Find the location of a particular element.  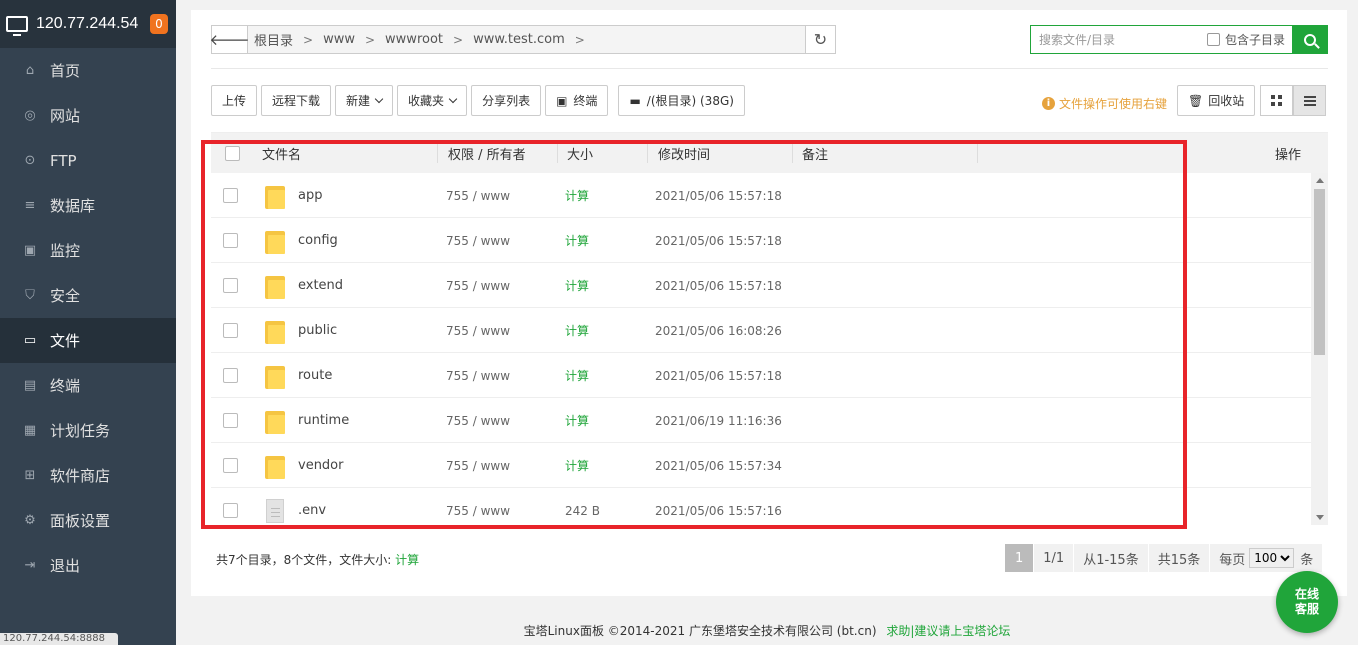

sidebar-item-monitor: ▣ 监控 is located at coordinates (88, 250).